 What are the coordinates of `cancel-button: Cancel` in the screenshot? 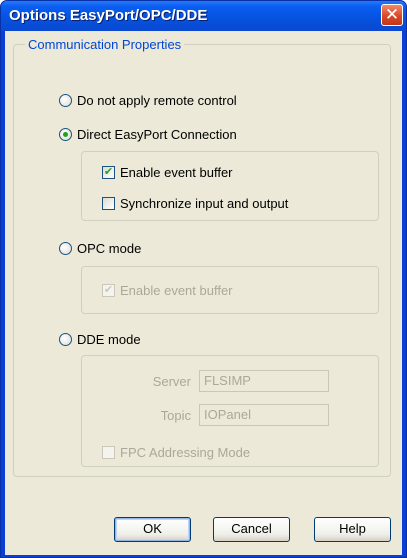 It's located at (251, 529).